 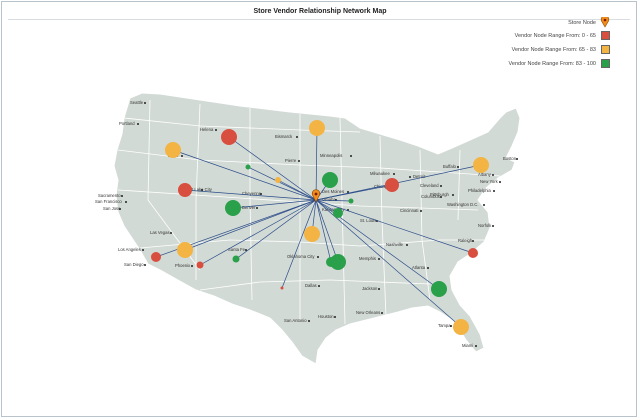 What do you see at coordinates (108, 201) in the screenshot?
I see `city-label: San Francisco` at bounding box center [108, 201].